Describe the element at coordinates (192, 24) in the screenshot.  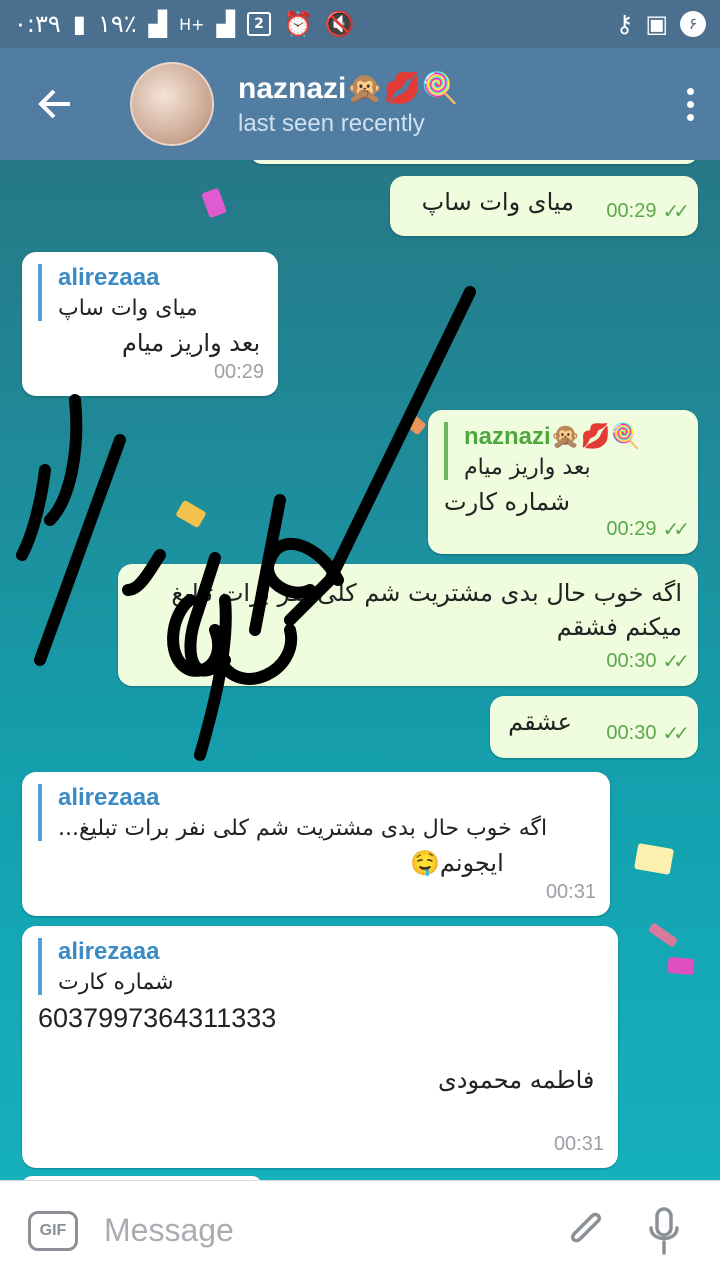
I see `data-icon: H+` at that location.